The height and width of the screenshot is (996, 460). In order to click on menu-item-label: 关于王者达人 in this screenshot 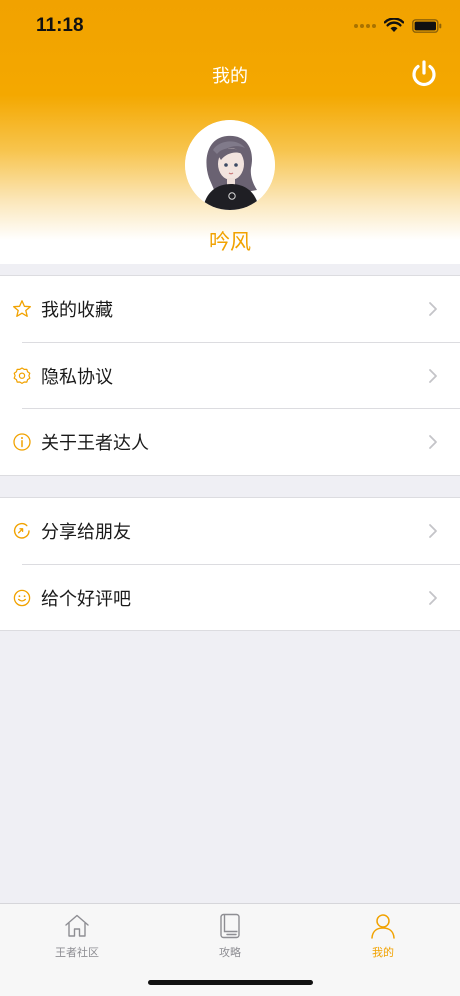, I will do `click(95, 444)`.